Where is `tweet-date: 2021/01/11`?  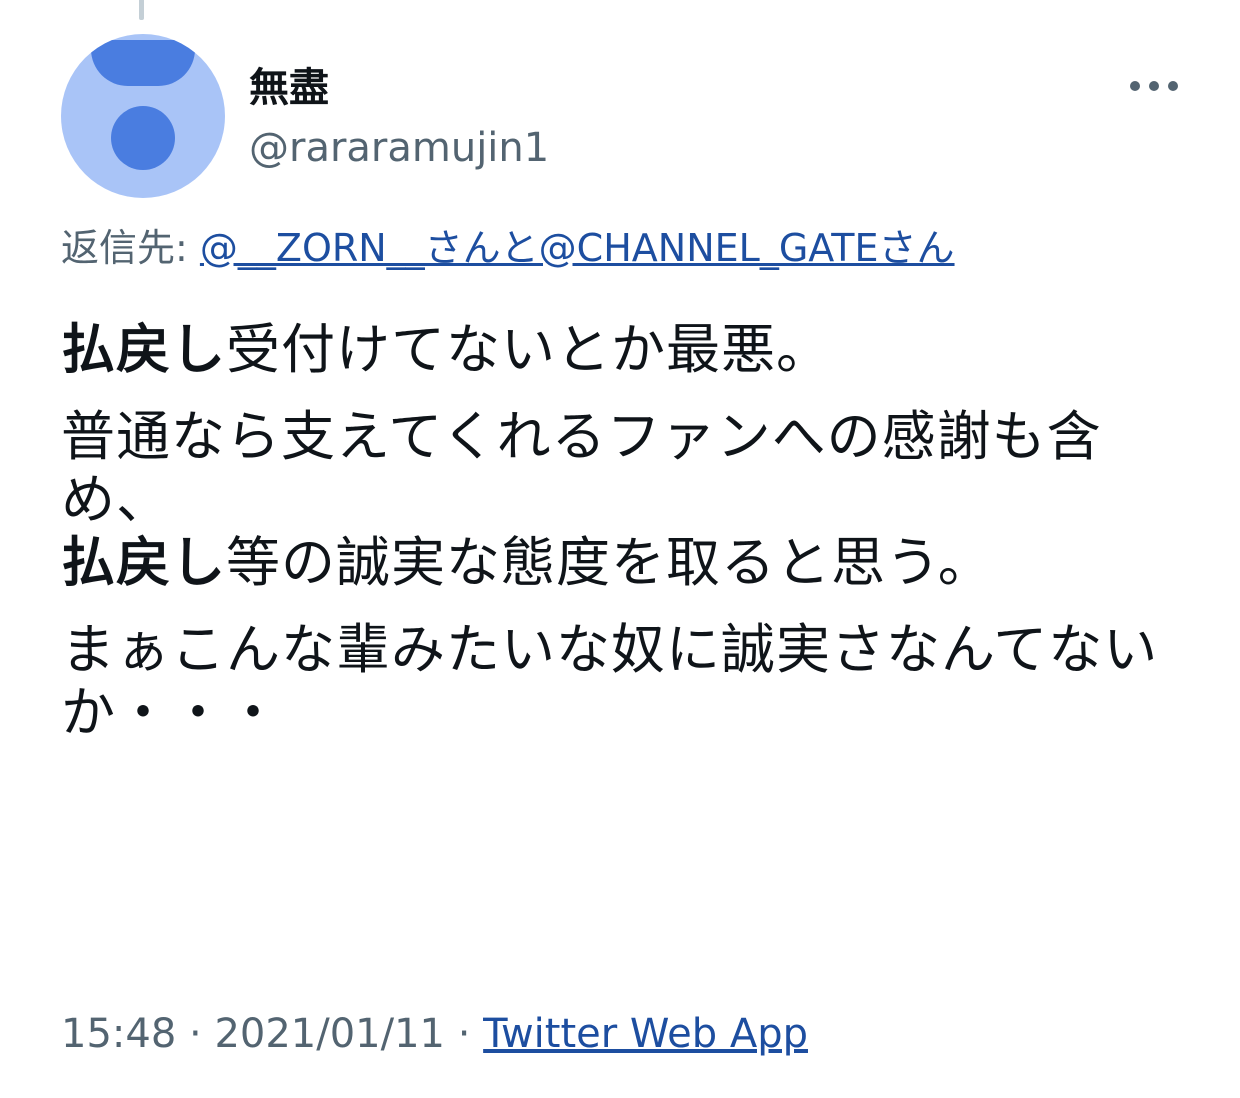 tweet-date: 2021/01/11 is located at coordinates (329, 1034).